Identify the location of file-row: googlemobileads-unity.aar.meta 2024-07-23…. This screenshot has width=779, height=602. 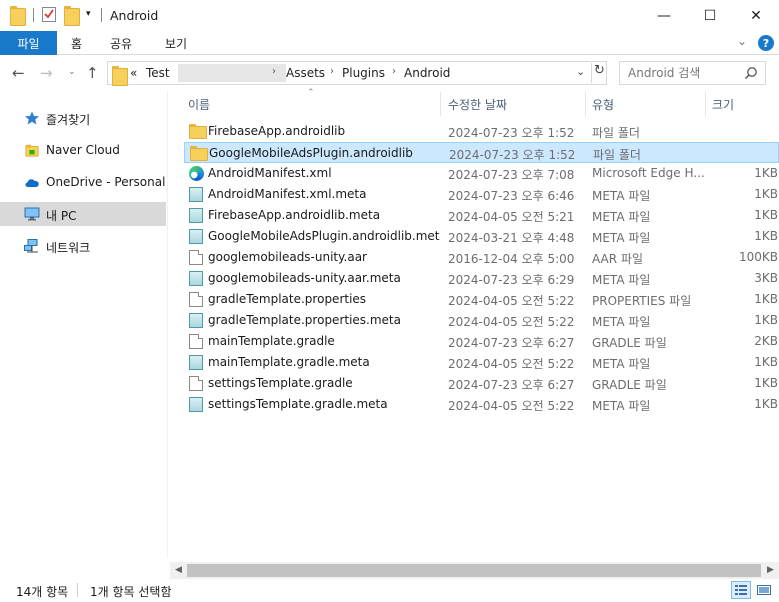
(481, 278).